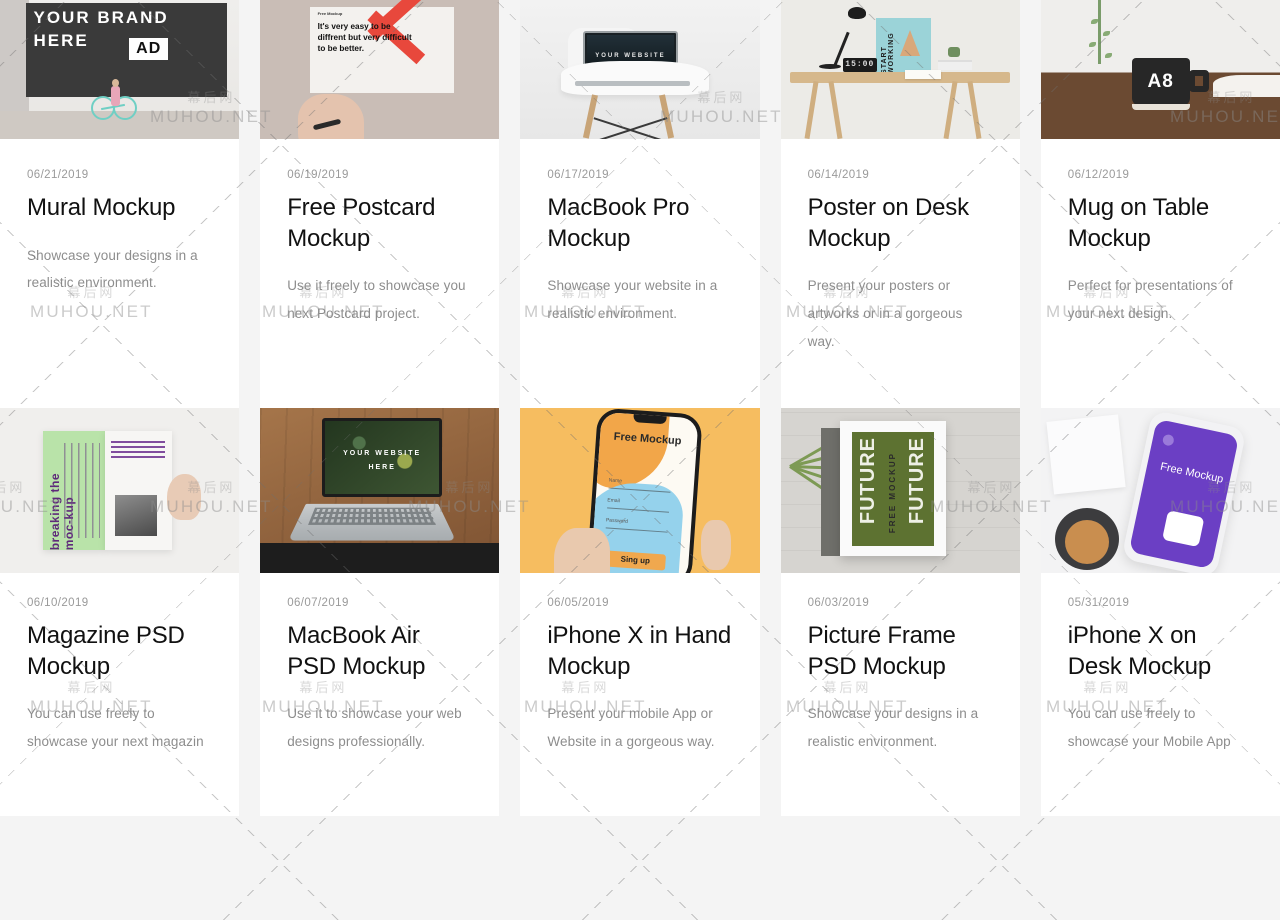 The height and width of the screenshot is (920, 1280). What do you see at coordinates (639, 603) in the screenshot?
I see `card-date: 06/05/2019` at bounding box center [639, 603].